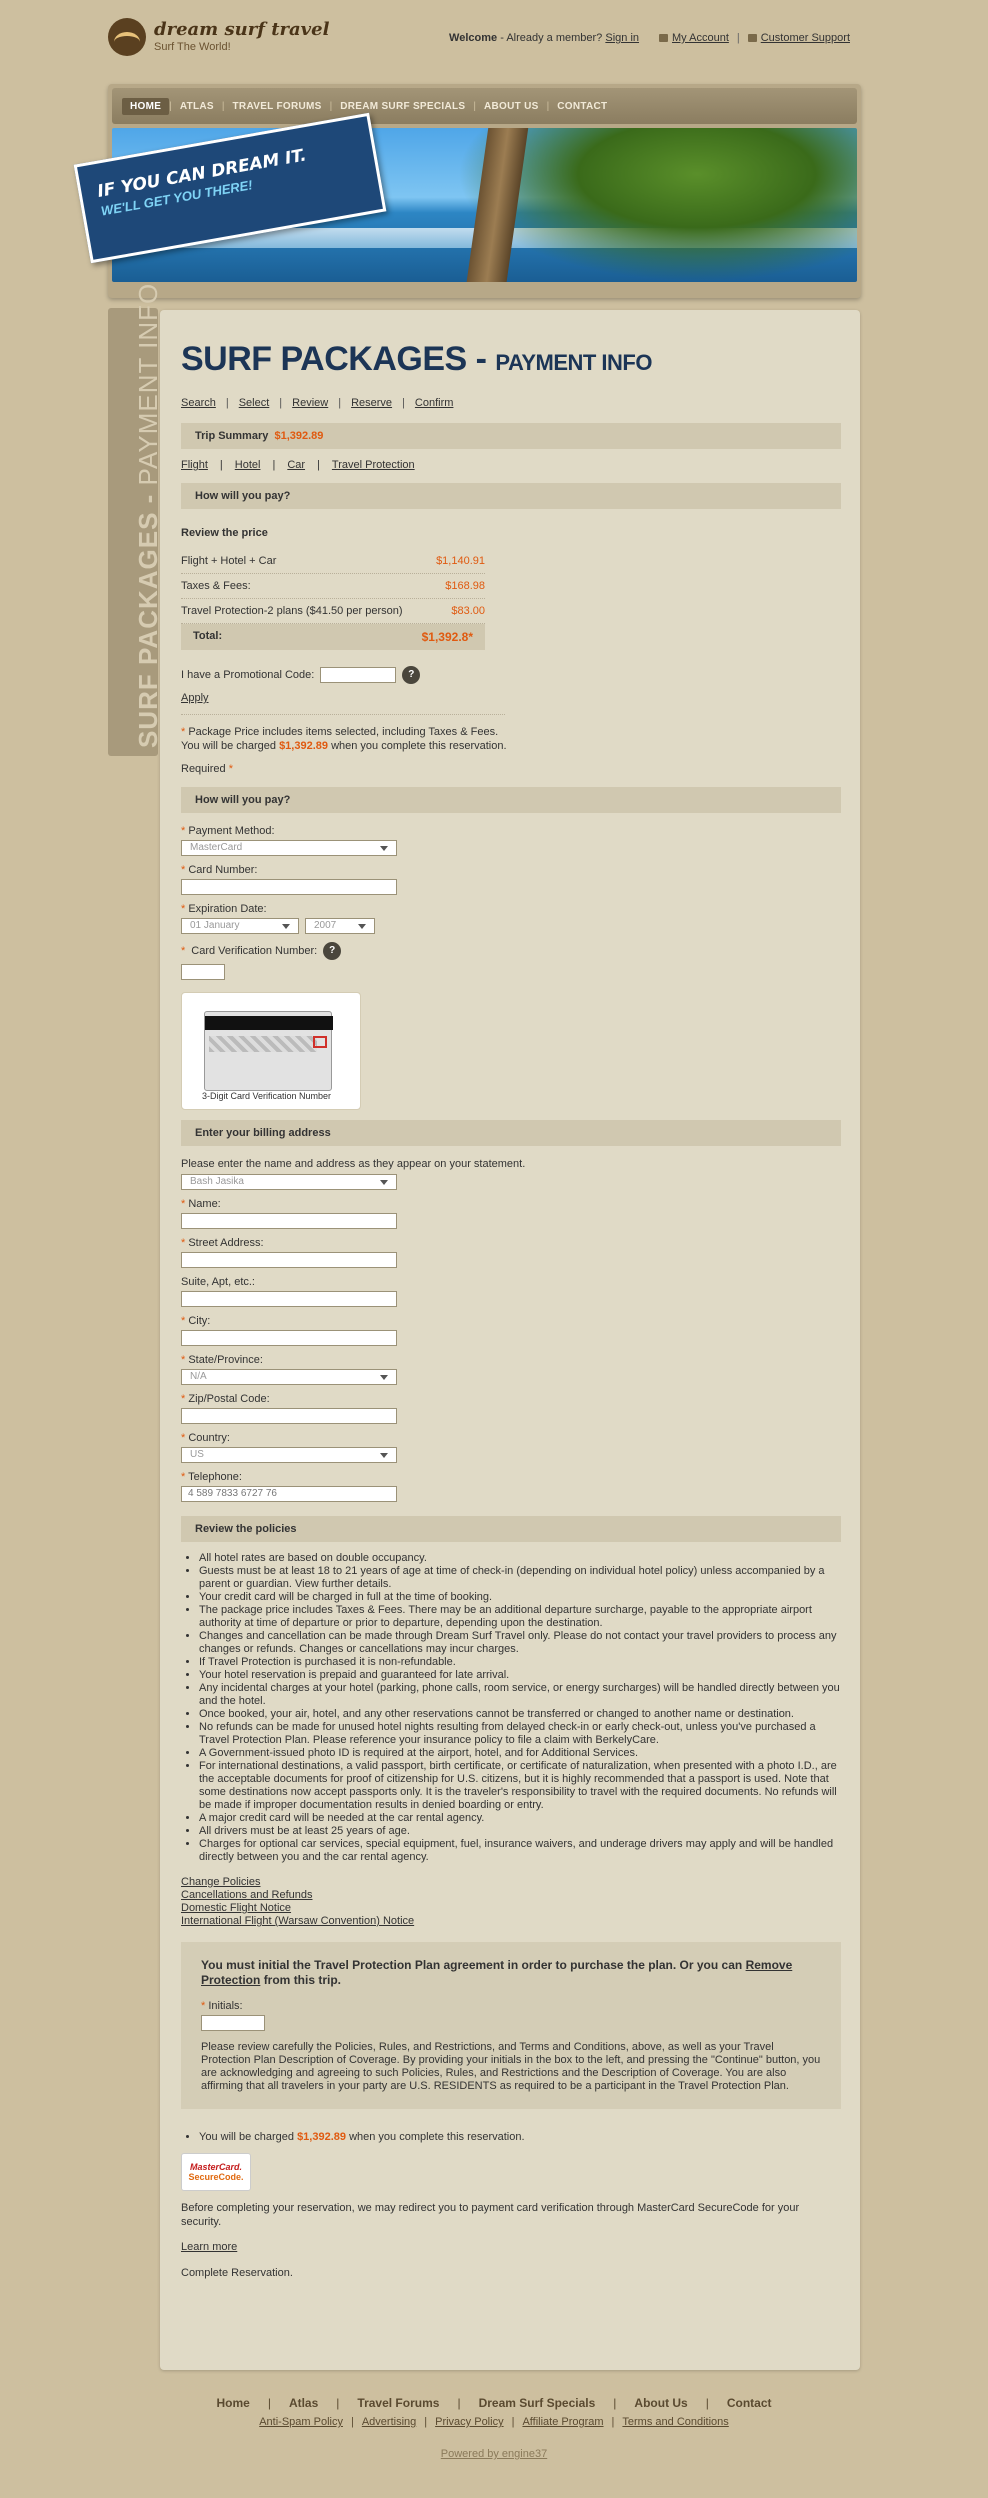  Describe the element at coordinates (194, 465) in the screenshot. I see `link-flight: Flight` at that location.